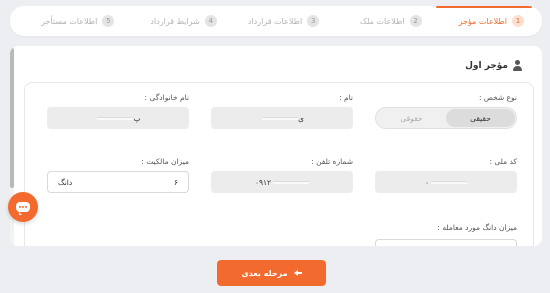 The height and width of the screenshot is (293, 550). Describe the element at coordinates (427, 182) in the screenshot. I see `national-code-value: ۰` at that location.